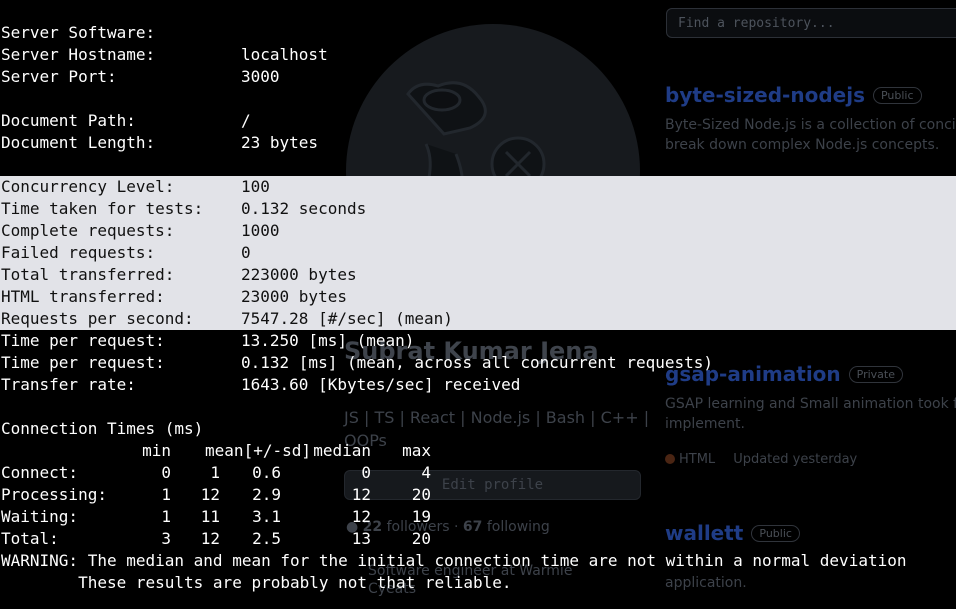 This screenshot has height=609, width=956. What do you see at coordinates (88, 186) in the screenshot?
I see `stat-label: Concurrency Level:` at bounding box center [88, 186].